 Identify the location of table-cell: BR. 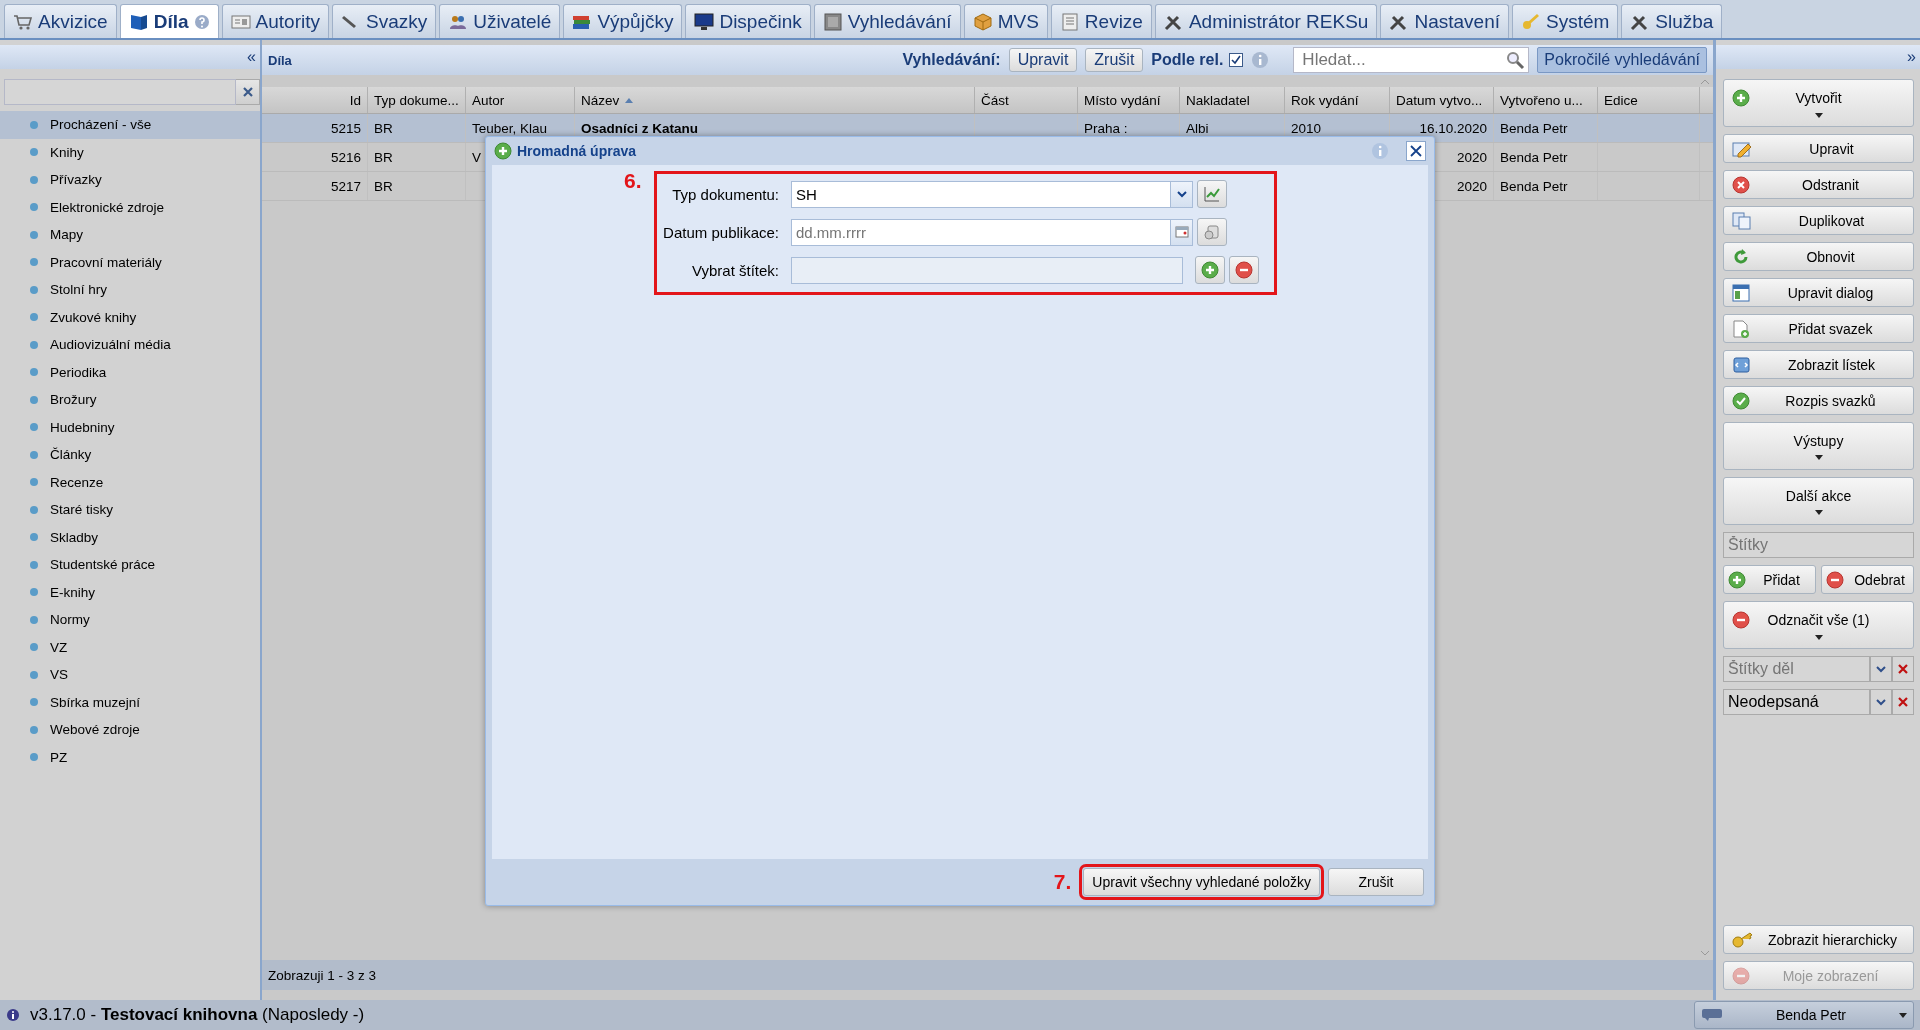
(417, 128).